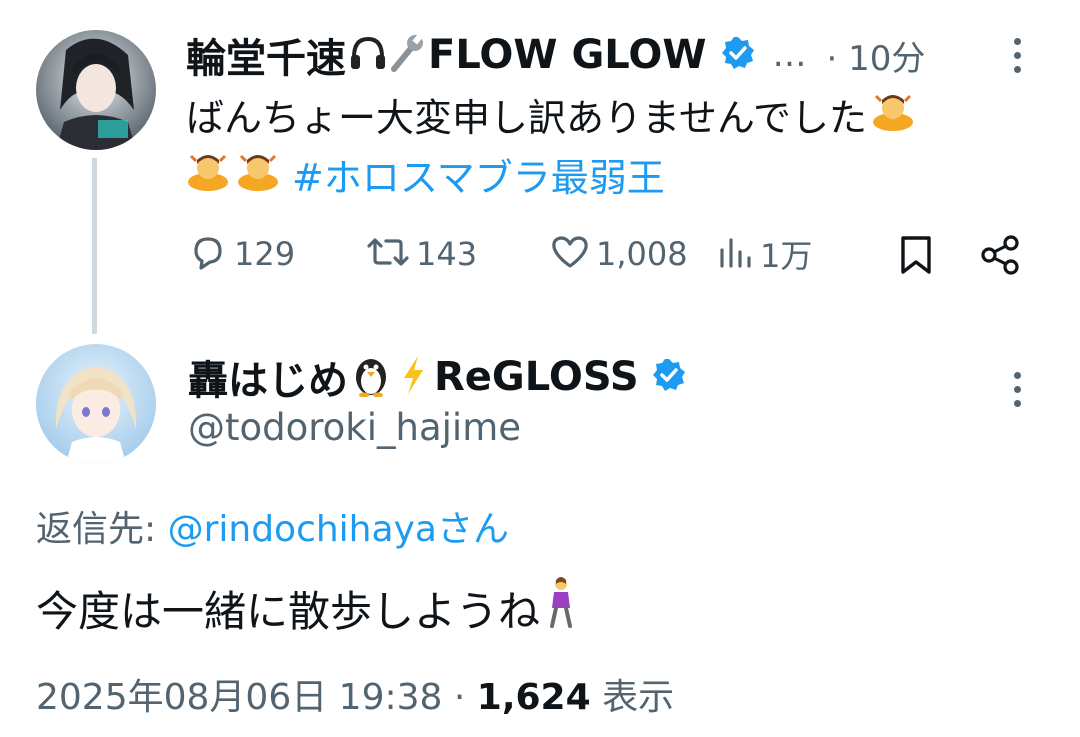  I want to click on parent-tweet-header: 輪堂千速 FLOW GLOW … · 10分, so click(555, 56).